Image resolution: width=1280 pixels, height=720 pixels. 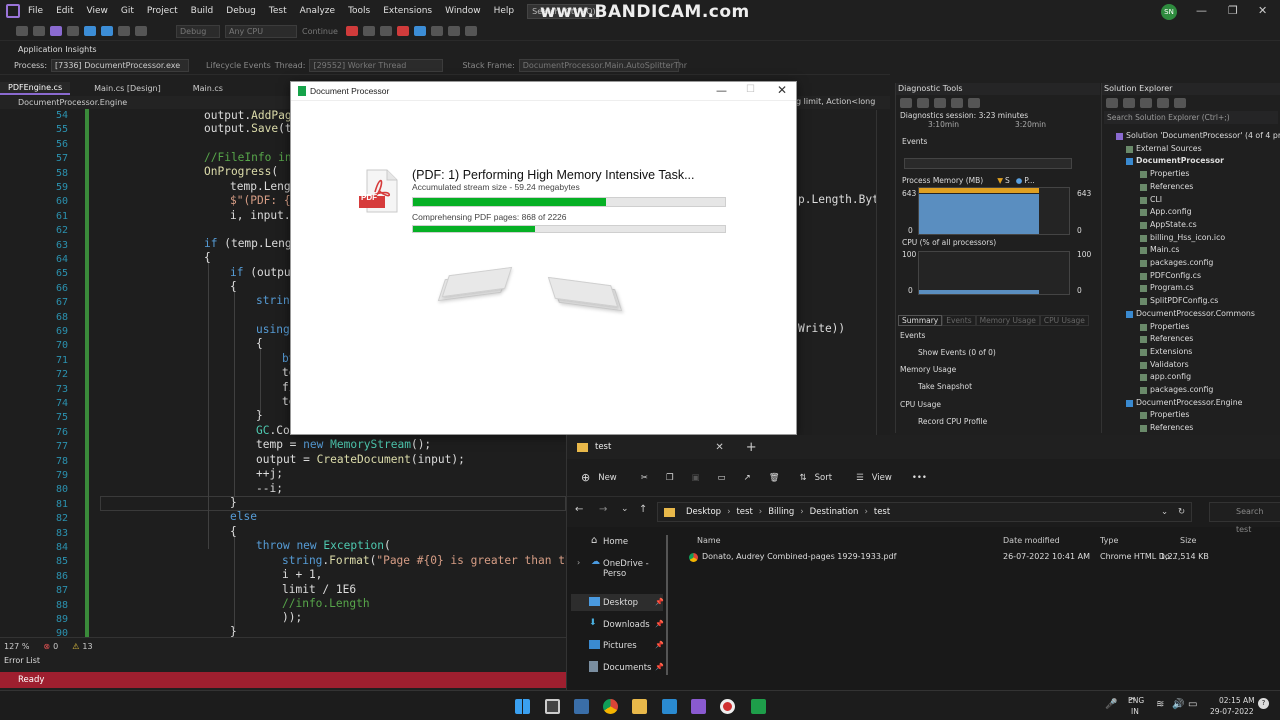 What do you see at coordinates (238, 65) in the screenshot?
I see `lifecycle-events: Lifecycle Events` at bounding box center [238, 65].